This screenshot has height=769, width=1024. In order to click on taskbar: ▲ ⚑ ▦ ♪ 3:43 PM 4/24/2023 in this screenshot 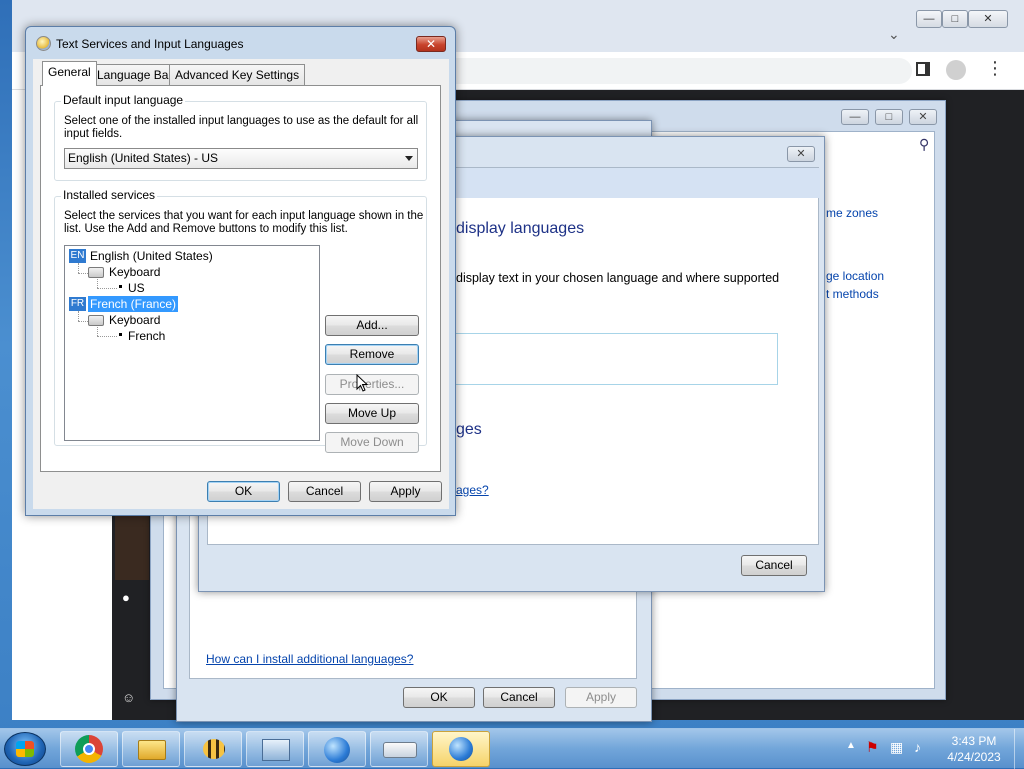, I will do `click(512, 748)`.